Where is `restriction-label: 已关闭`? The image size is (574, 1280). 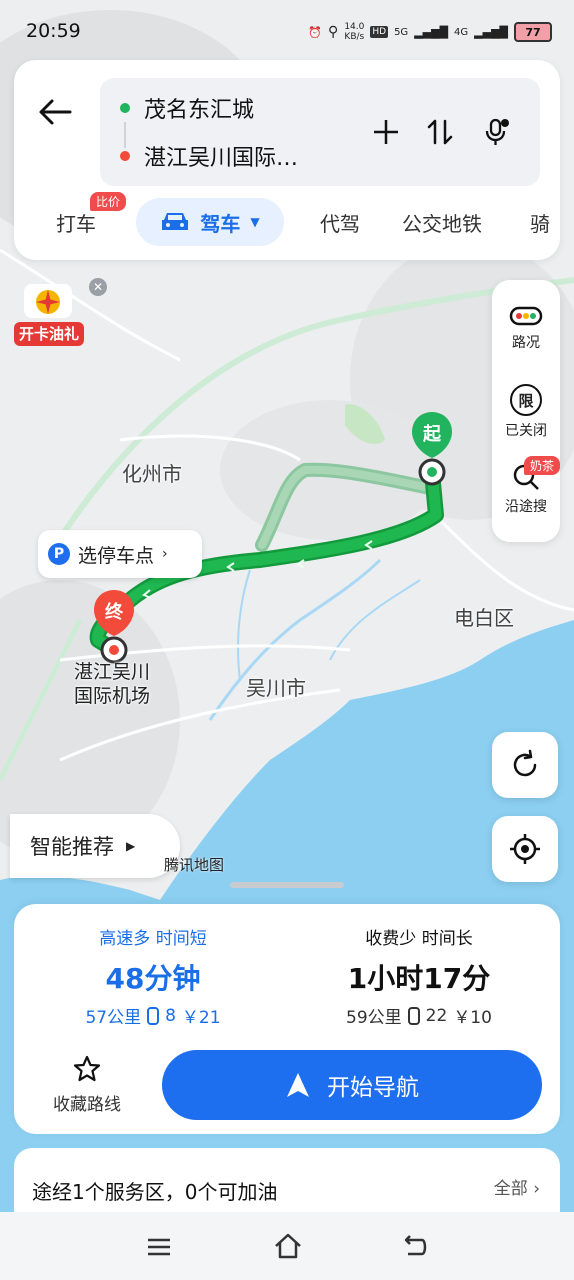
restriction-label: 已关闭 is located at coordinates (526, 431).